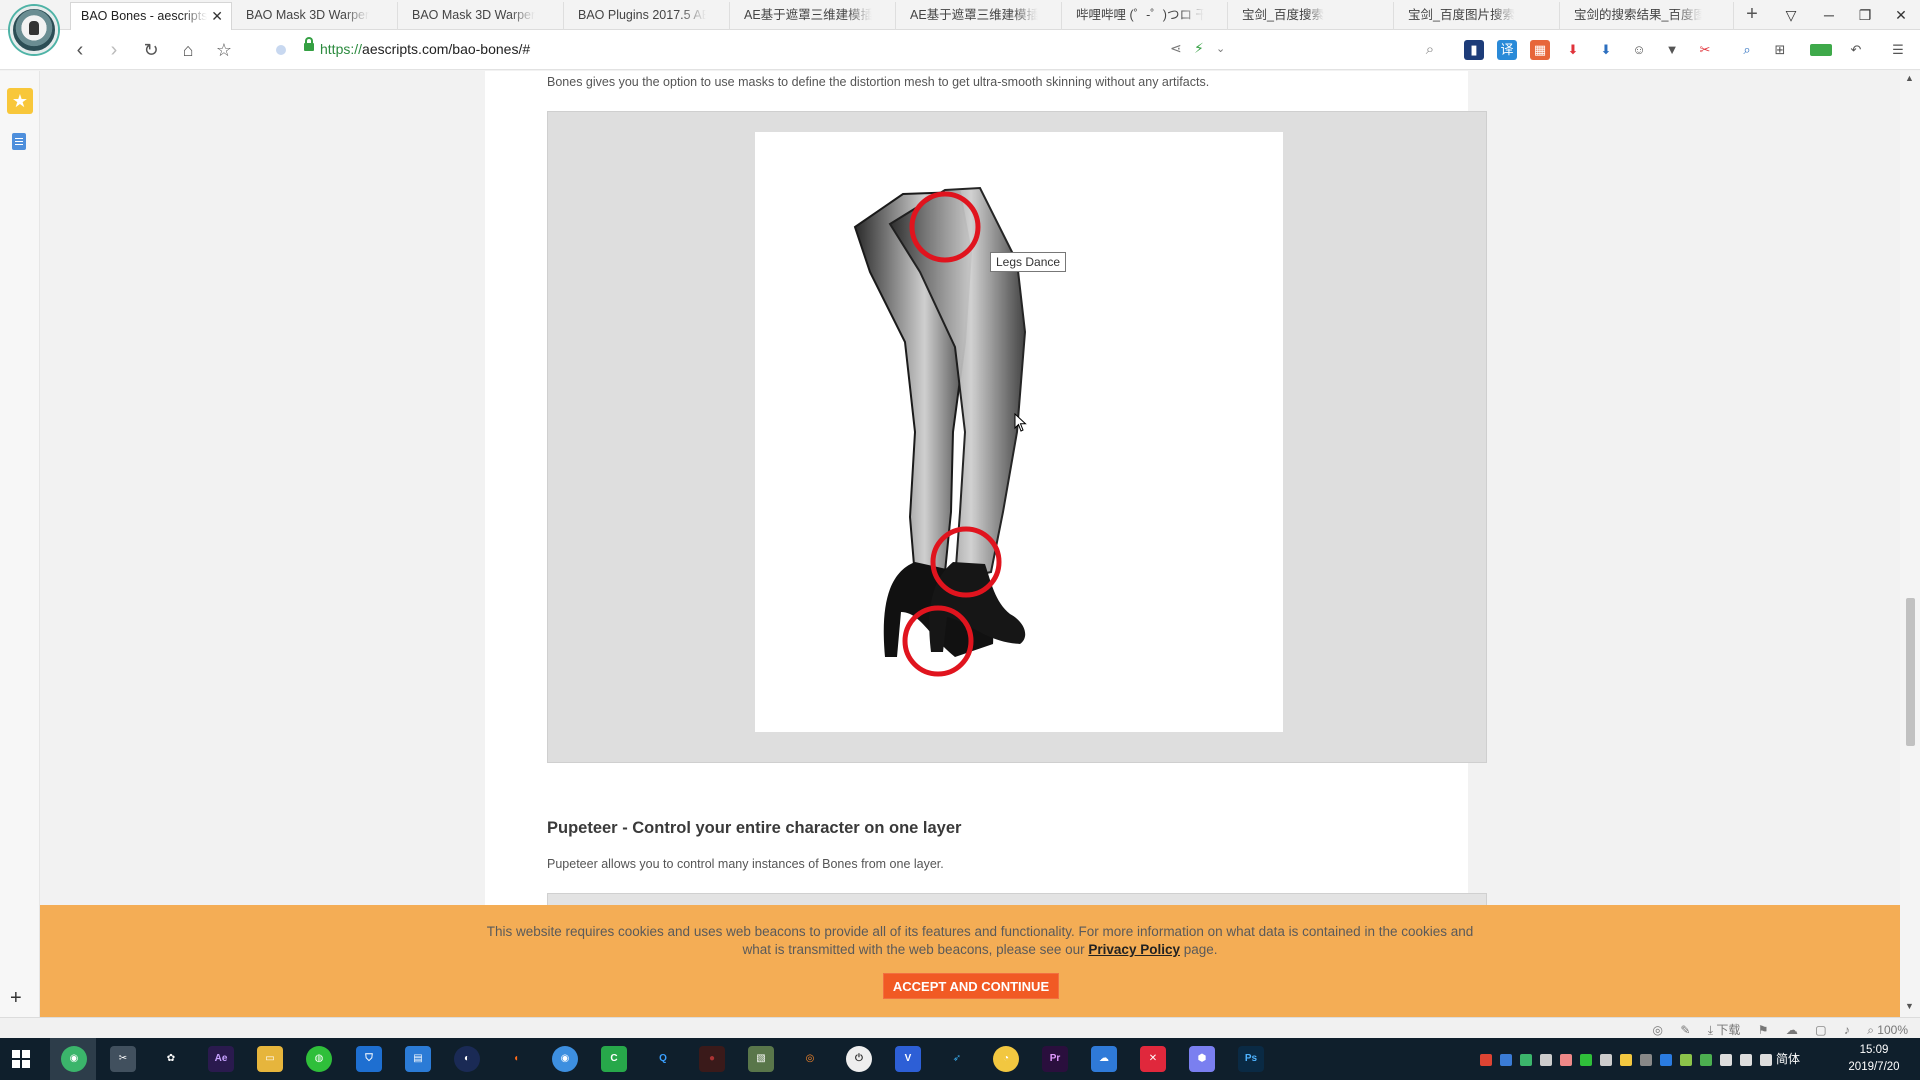 This screenshot has height=1080, width=1920. What do you see at coordinates (1724, 1029) in the screenshot?
I see `download-icon: ⤓ 下载` at bounding box center [1724, 1029].